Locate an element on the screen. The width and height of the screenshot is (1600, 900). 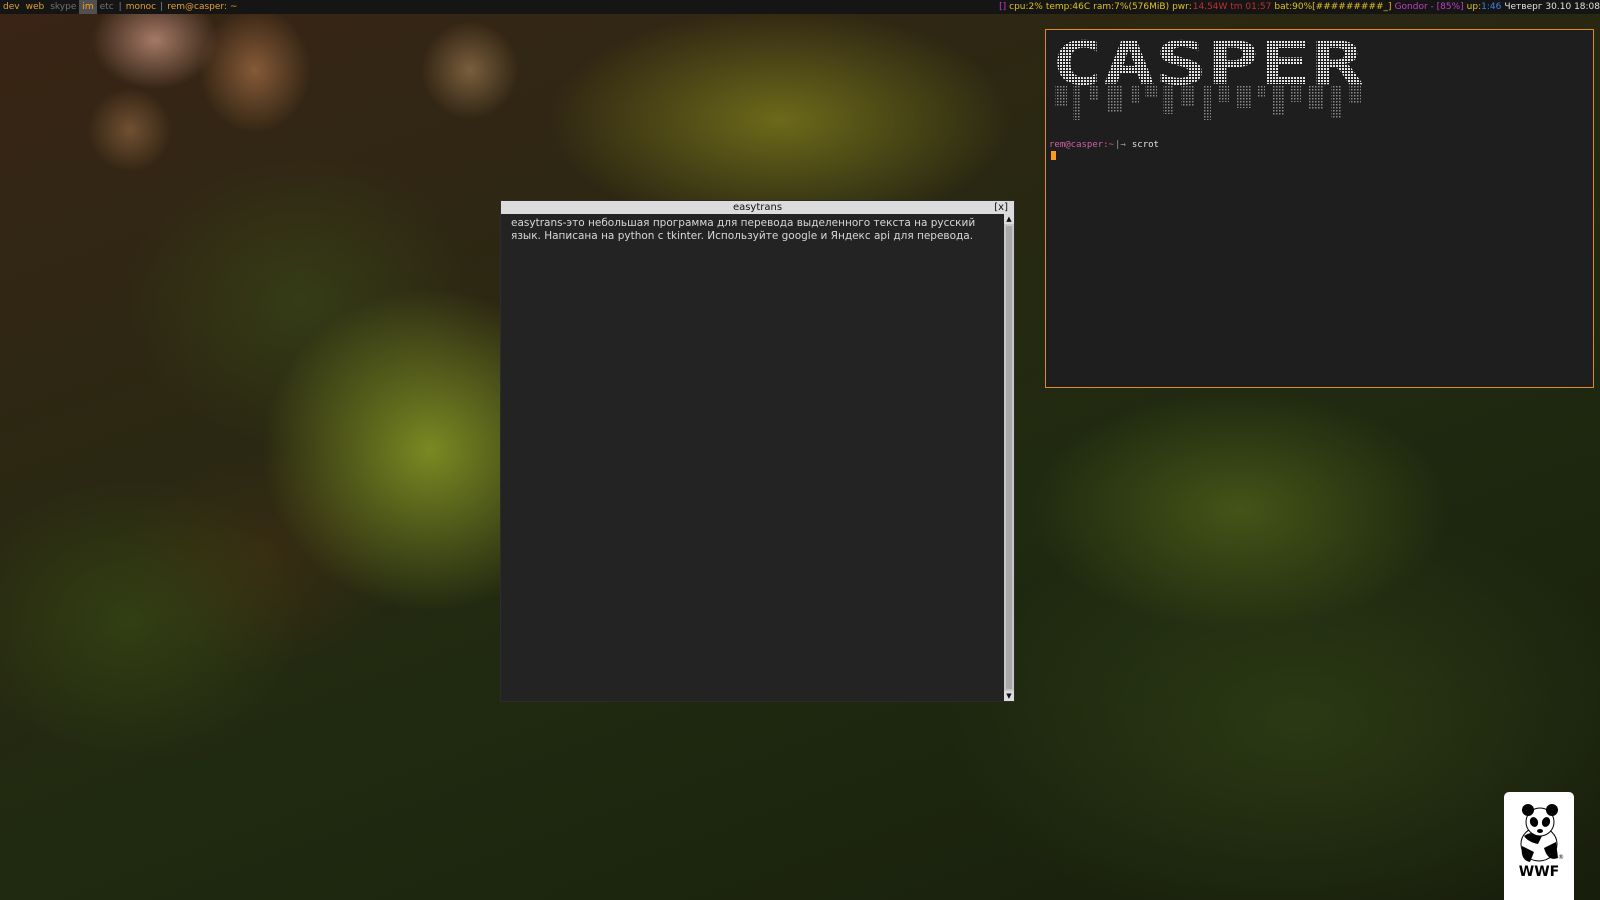
scroll-thumb is located at coordinates (1009, 457).